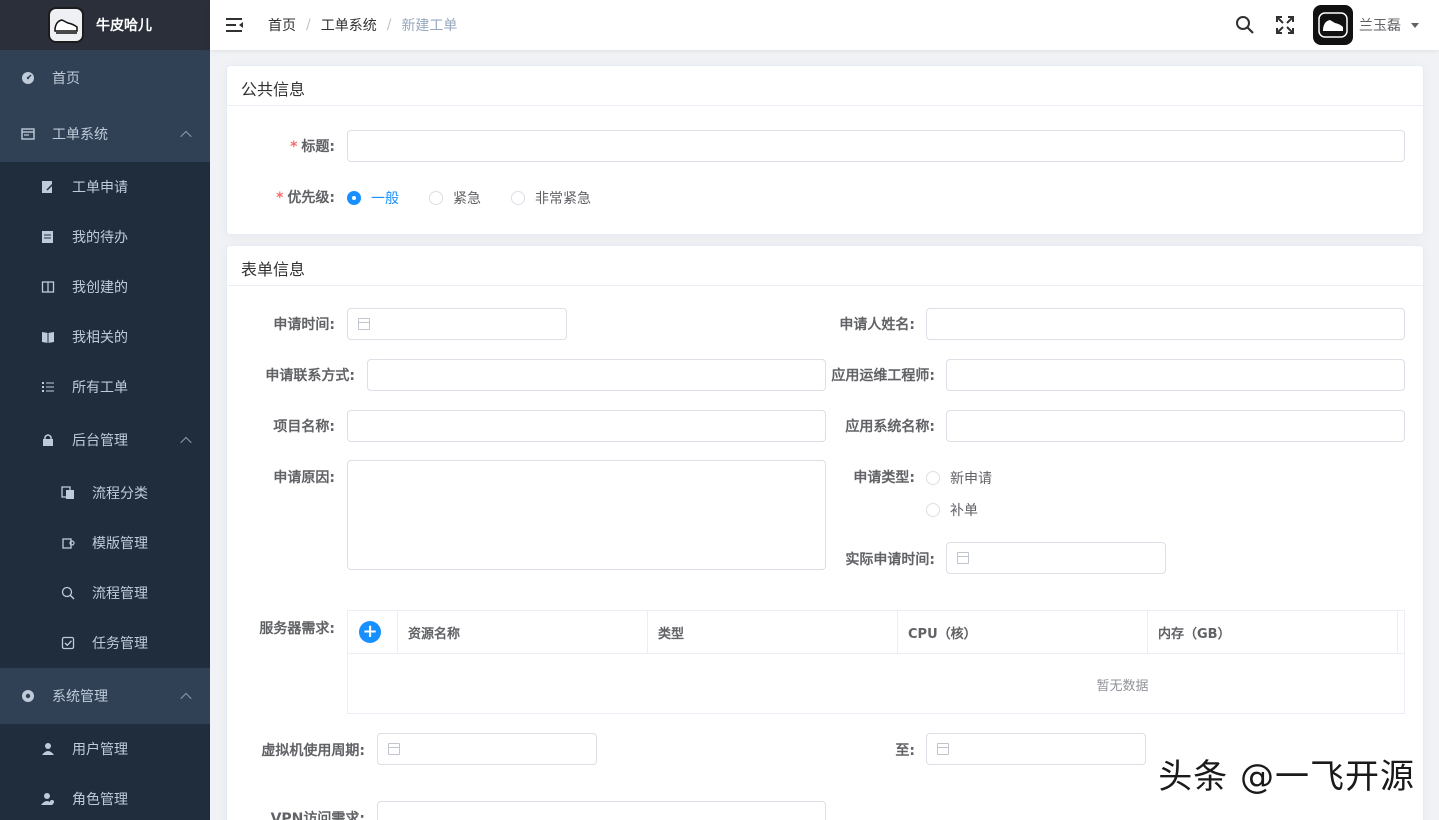  Describe the element at coordinates (66, 79) in the screenshot. I see `sidebar-item-label: 首页` at that location.